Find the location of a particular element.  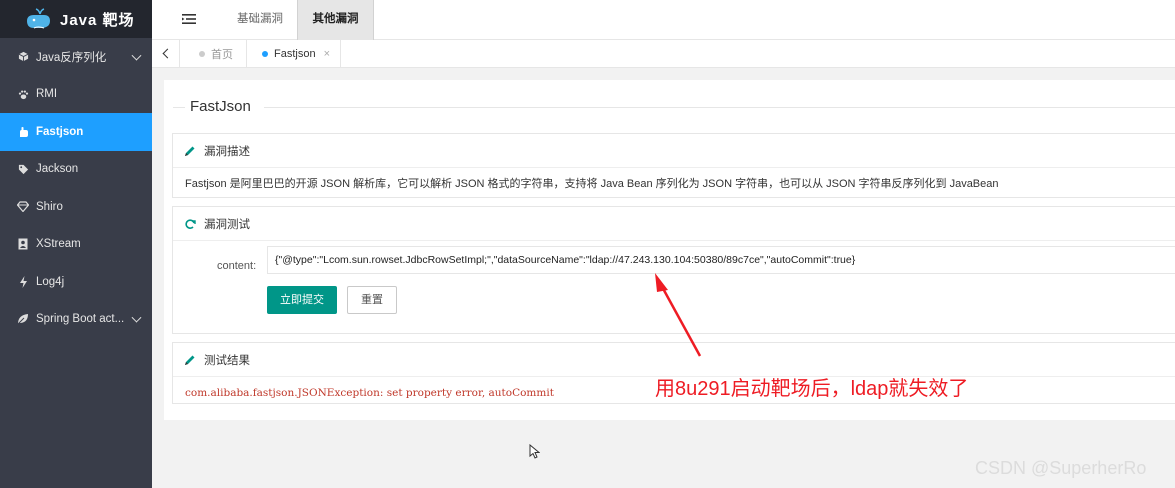

sidebar-item-label: Log4j is located at coordinates (50, 281).